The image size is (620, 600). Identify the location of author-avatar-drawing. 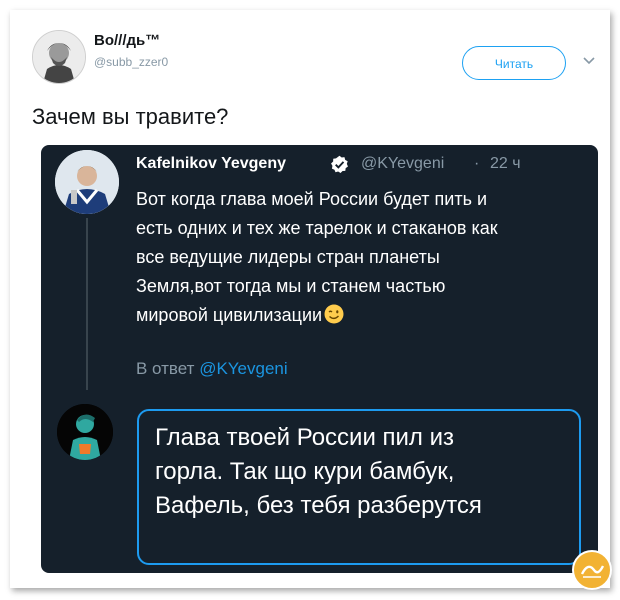
(59, 57).